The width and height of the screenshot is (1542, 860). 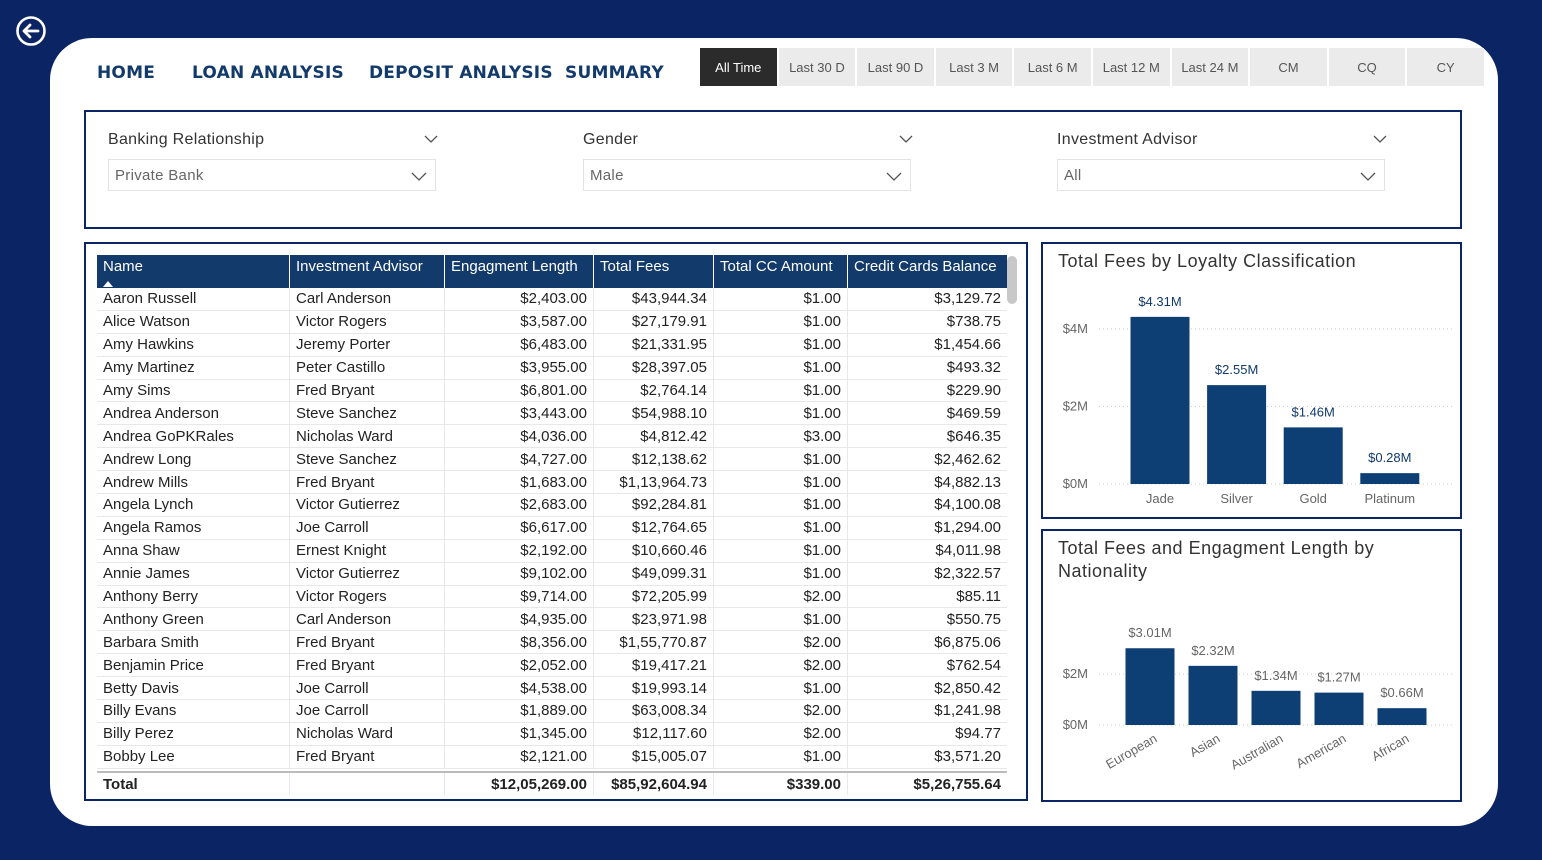 I want to click on period-cm: CM, so click(x=1288, y=67).